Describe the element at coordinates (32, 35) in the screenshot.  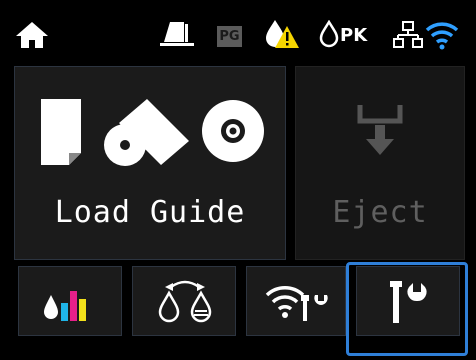
I see `home-icon` at that location.